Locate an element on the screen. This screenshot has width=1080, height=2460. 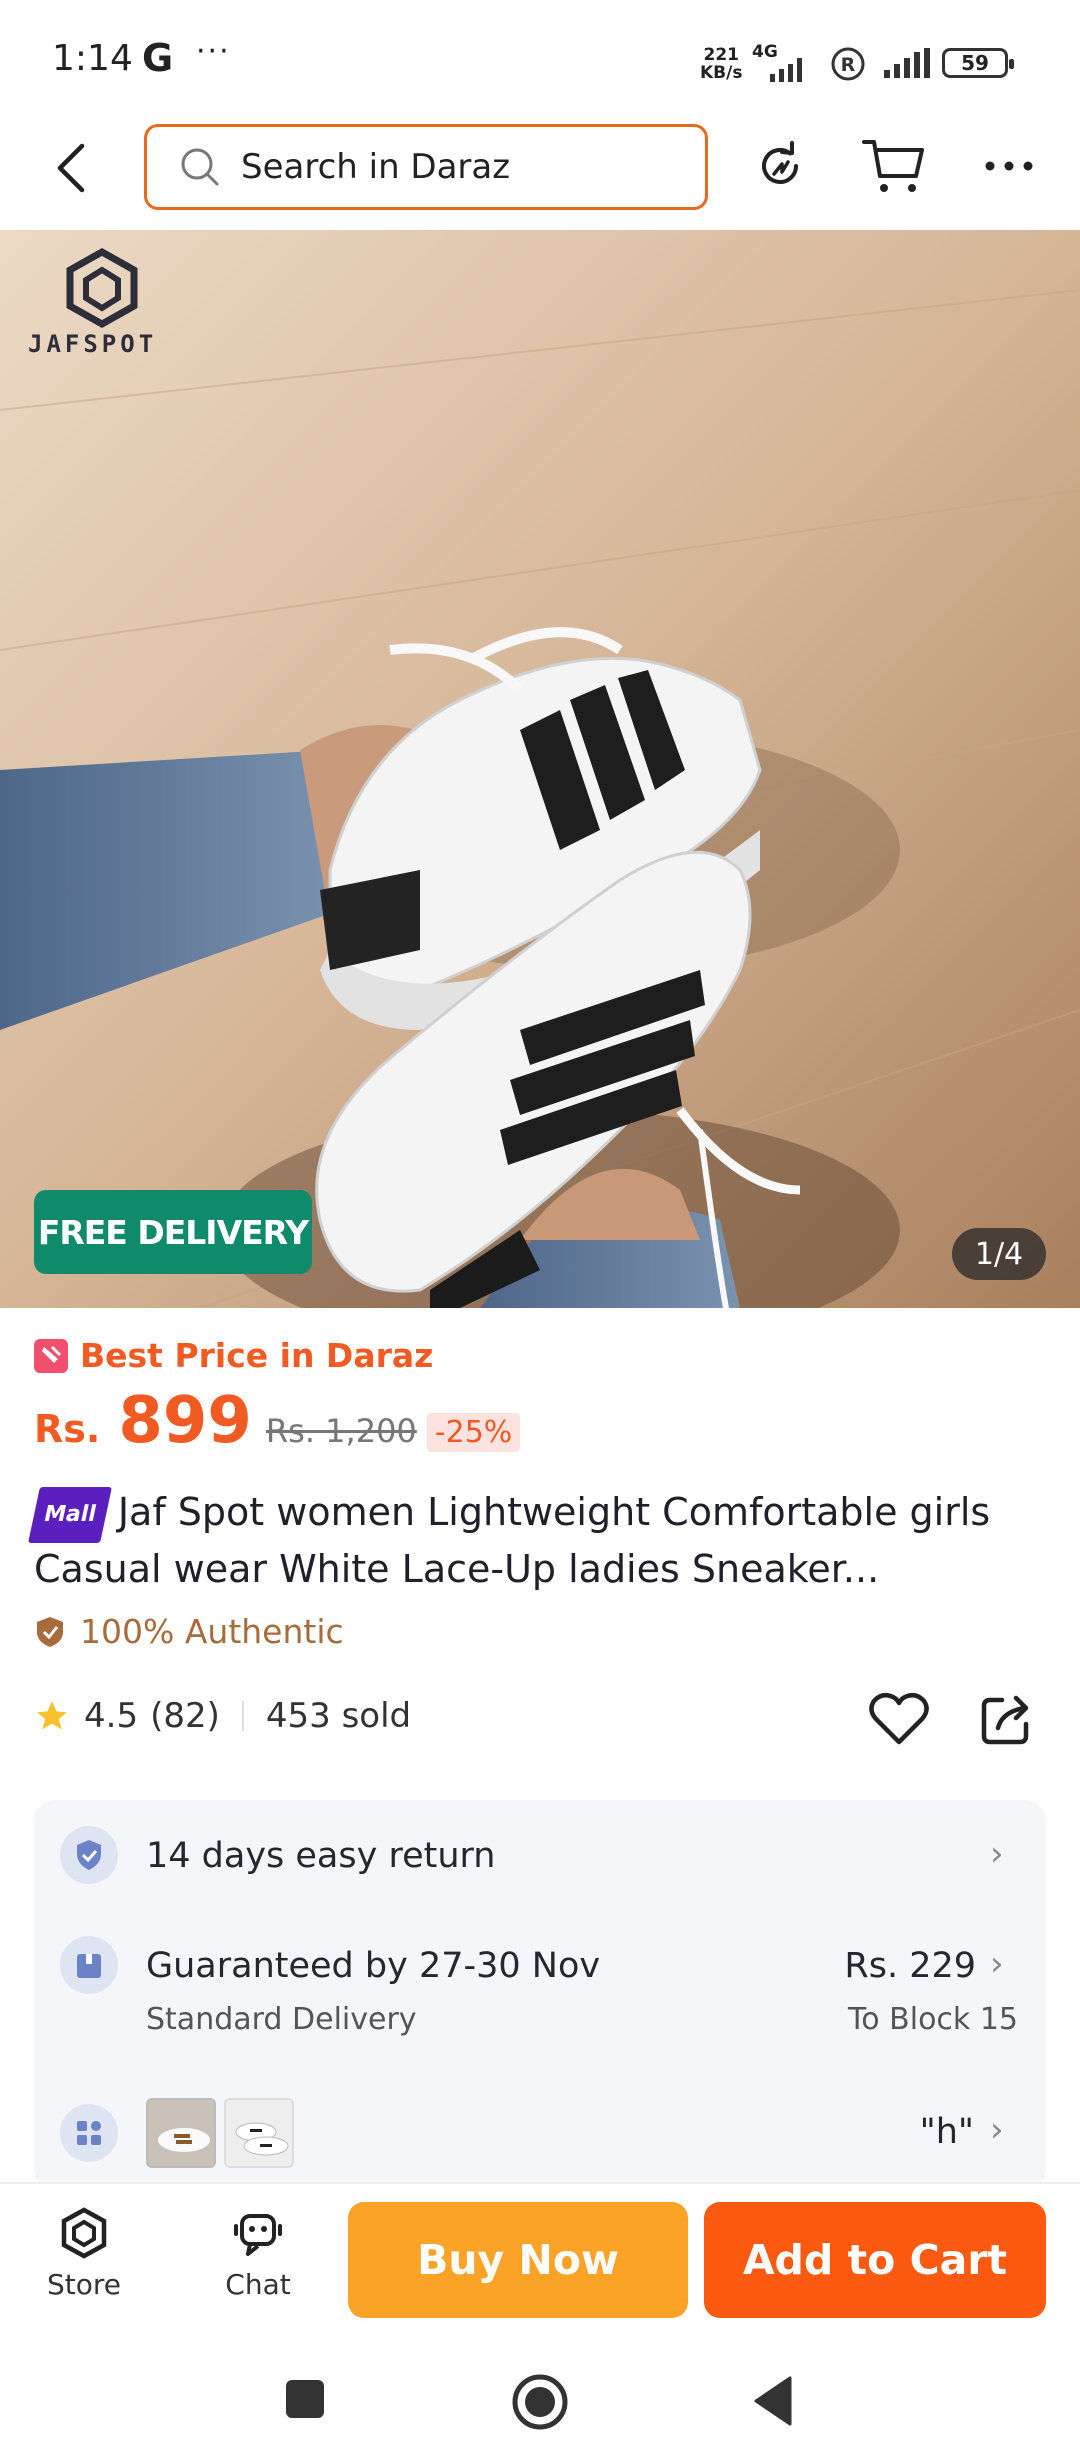
return-label: 14 days easy return is located at coordinates (321, 1856).